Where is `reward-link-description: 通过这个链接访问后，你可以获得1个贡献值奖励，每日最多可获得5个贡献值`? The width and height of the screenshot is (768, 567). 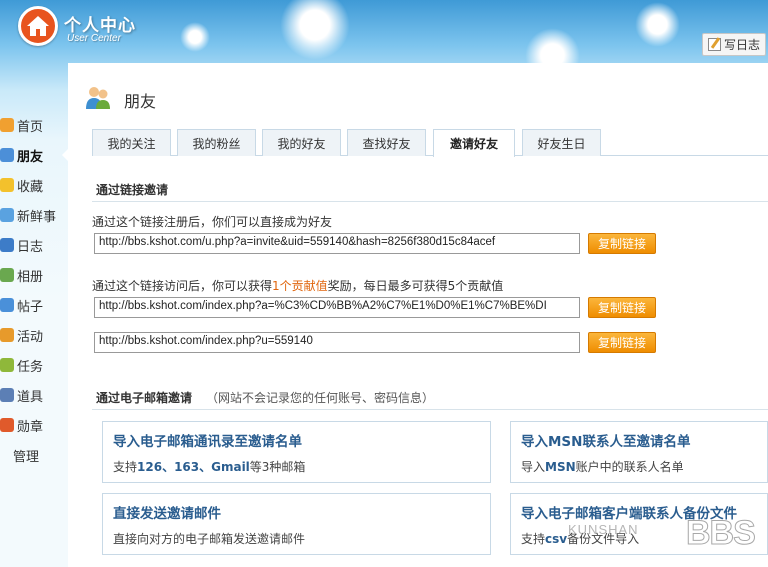 reward-link-description: 通过这个链接访问后，你可以获得1个贡献值奖励，每日最多可获得5个贡献值 is located at coordinates (297, 285).